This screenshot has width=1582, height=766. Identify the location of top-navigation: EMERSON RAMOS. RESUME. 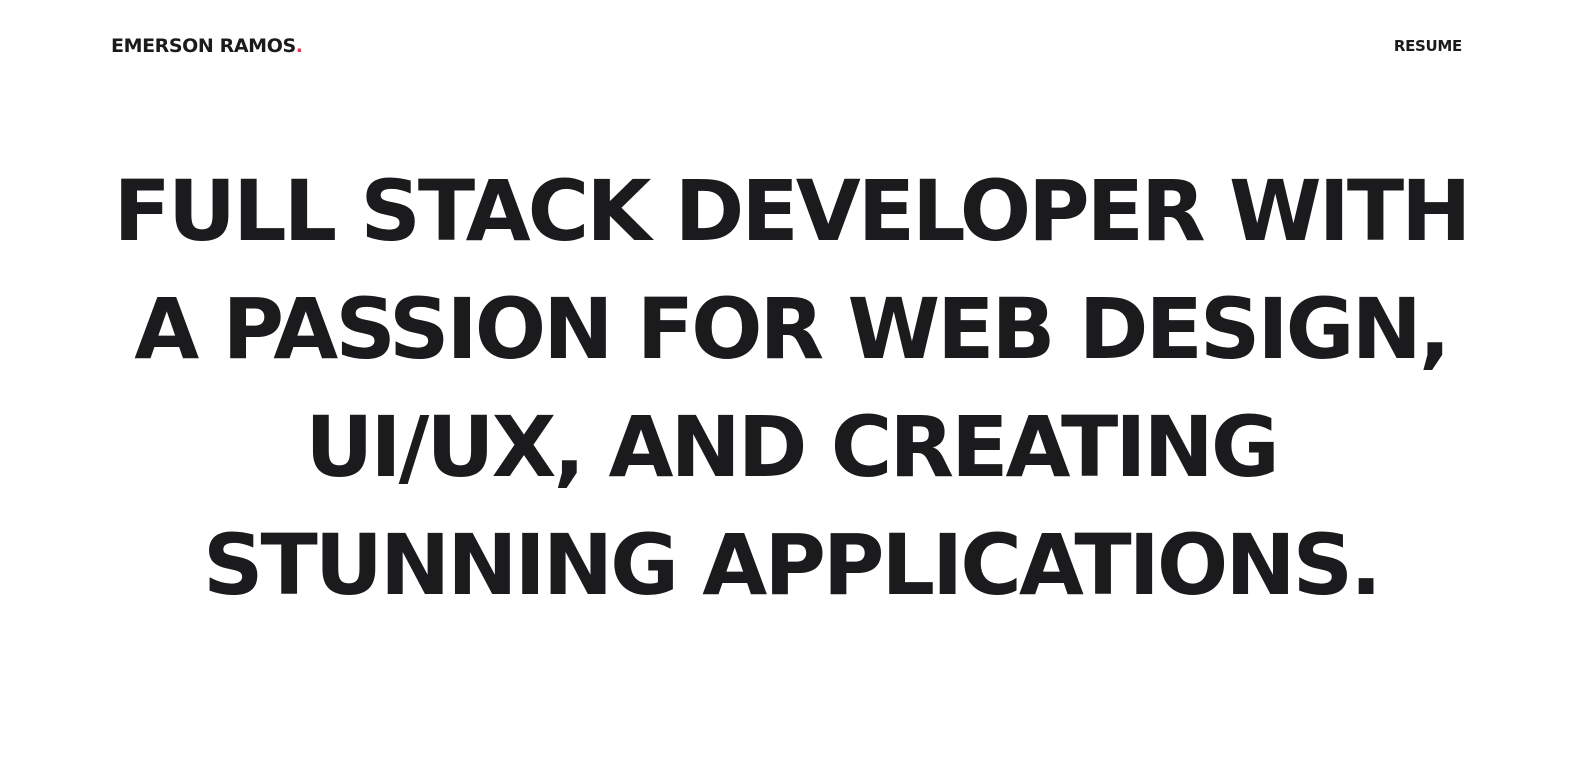
(791, 46).